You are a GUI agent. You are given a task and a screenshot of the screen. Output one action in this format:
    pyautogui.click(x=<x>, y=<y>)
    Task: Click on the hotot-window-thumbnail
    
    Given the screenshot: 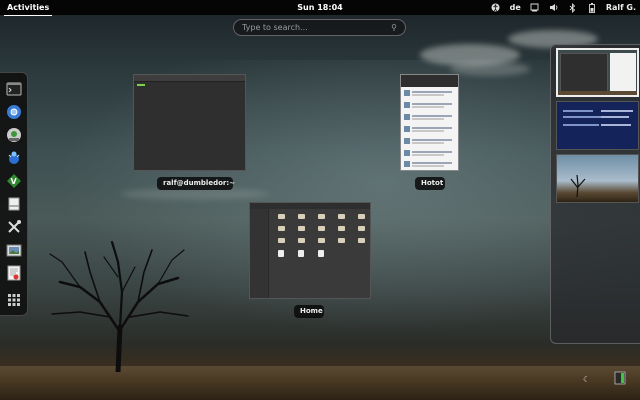 What is the action you would take?
    pyautogui.click(x=429, y=122)
    